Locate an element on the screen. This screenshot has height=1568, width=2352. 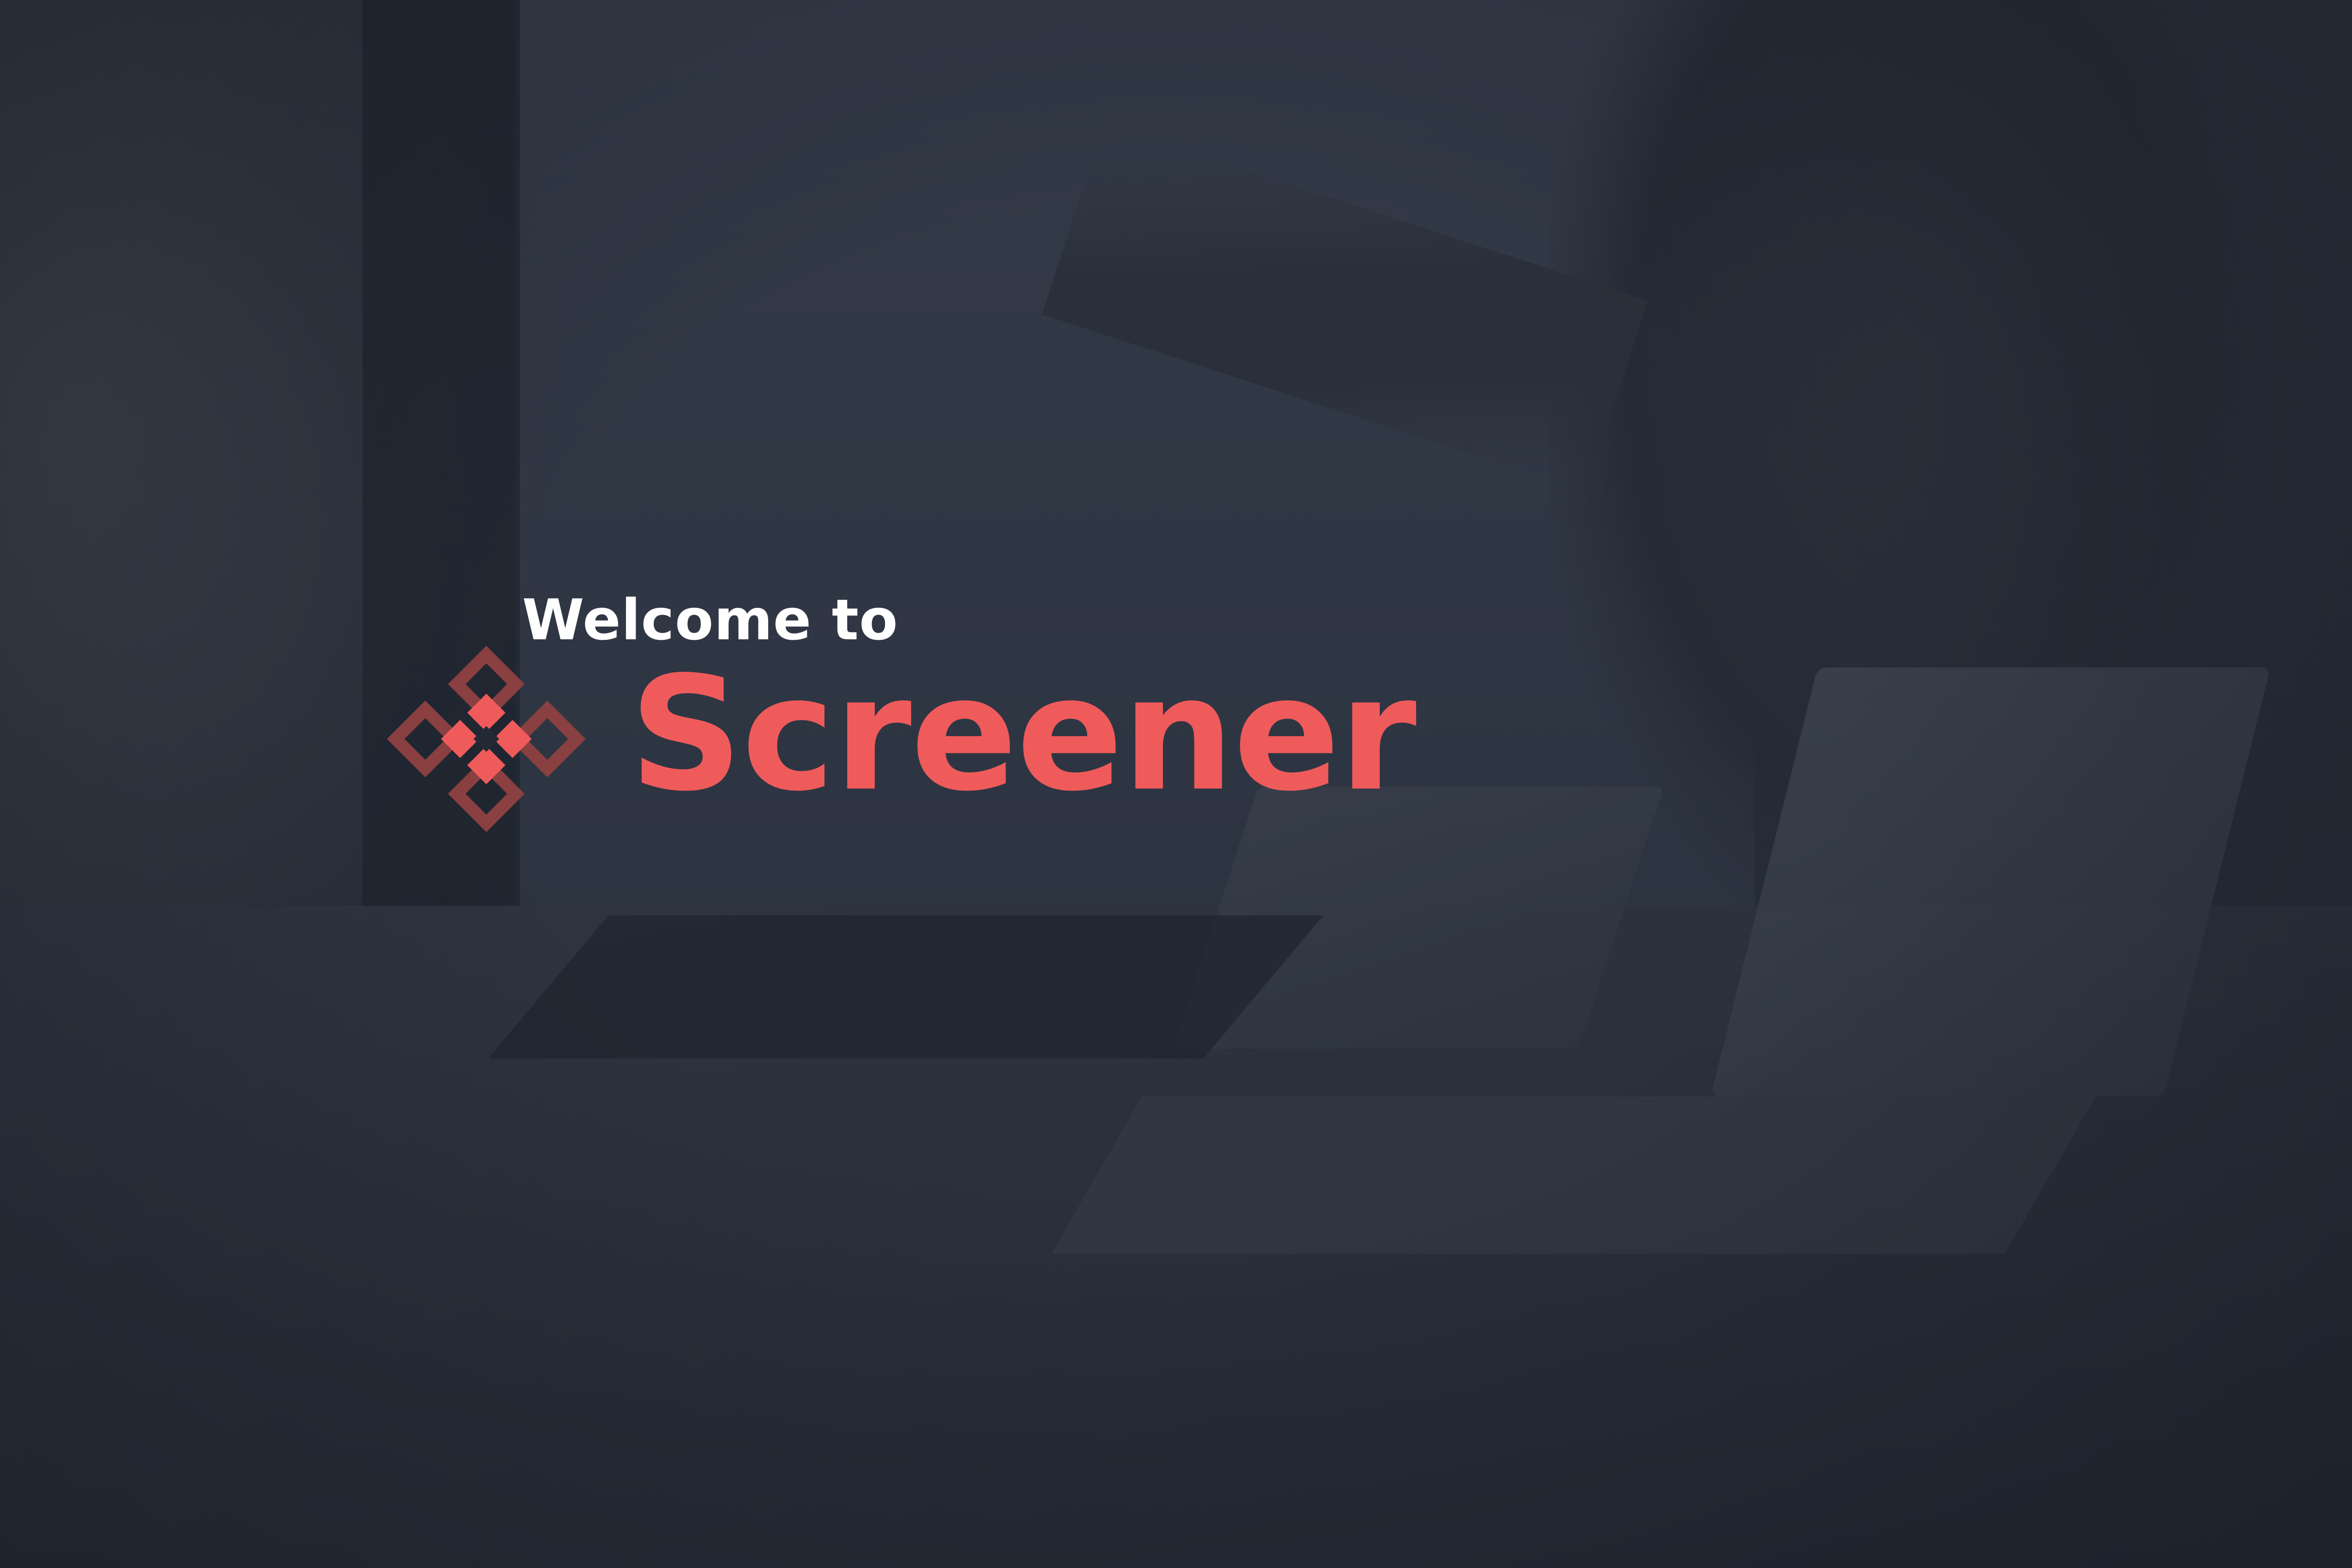
screener-diamond-logo-icon is located at coordinates (486, 739).